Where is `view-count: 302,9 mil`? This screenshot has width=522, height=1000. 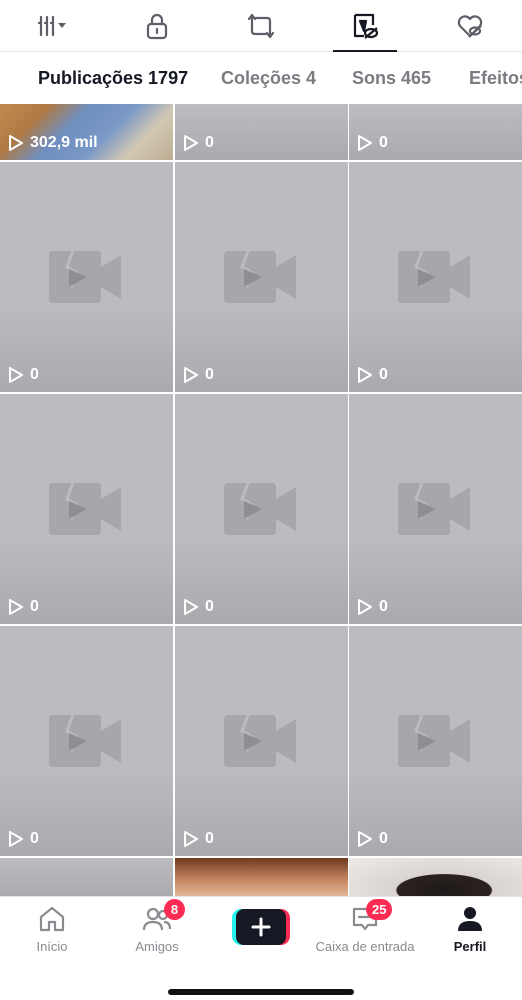 view-count: 302,9 mil is located at coordinates (53, 143).